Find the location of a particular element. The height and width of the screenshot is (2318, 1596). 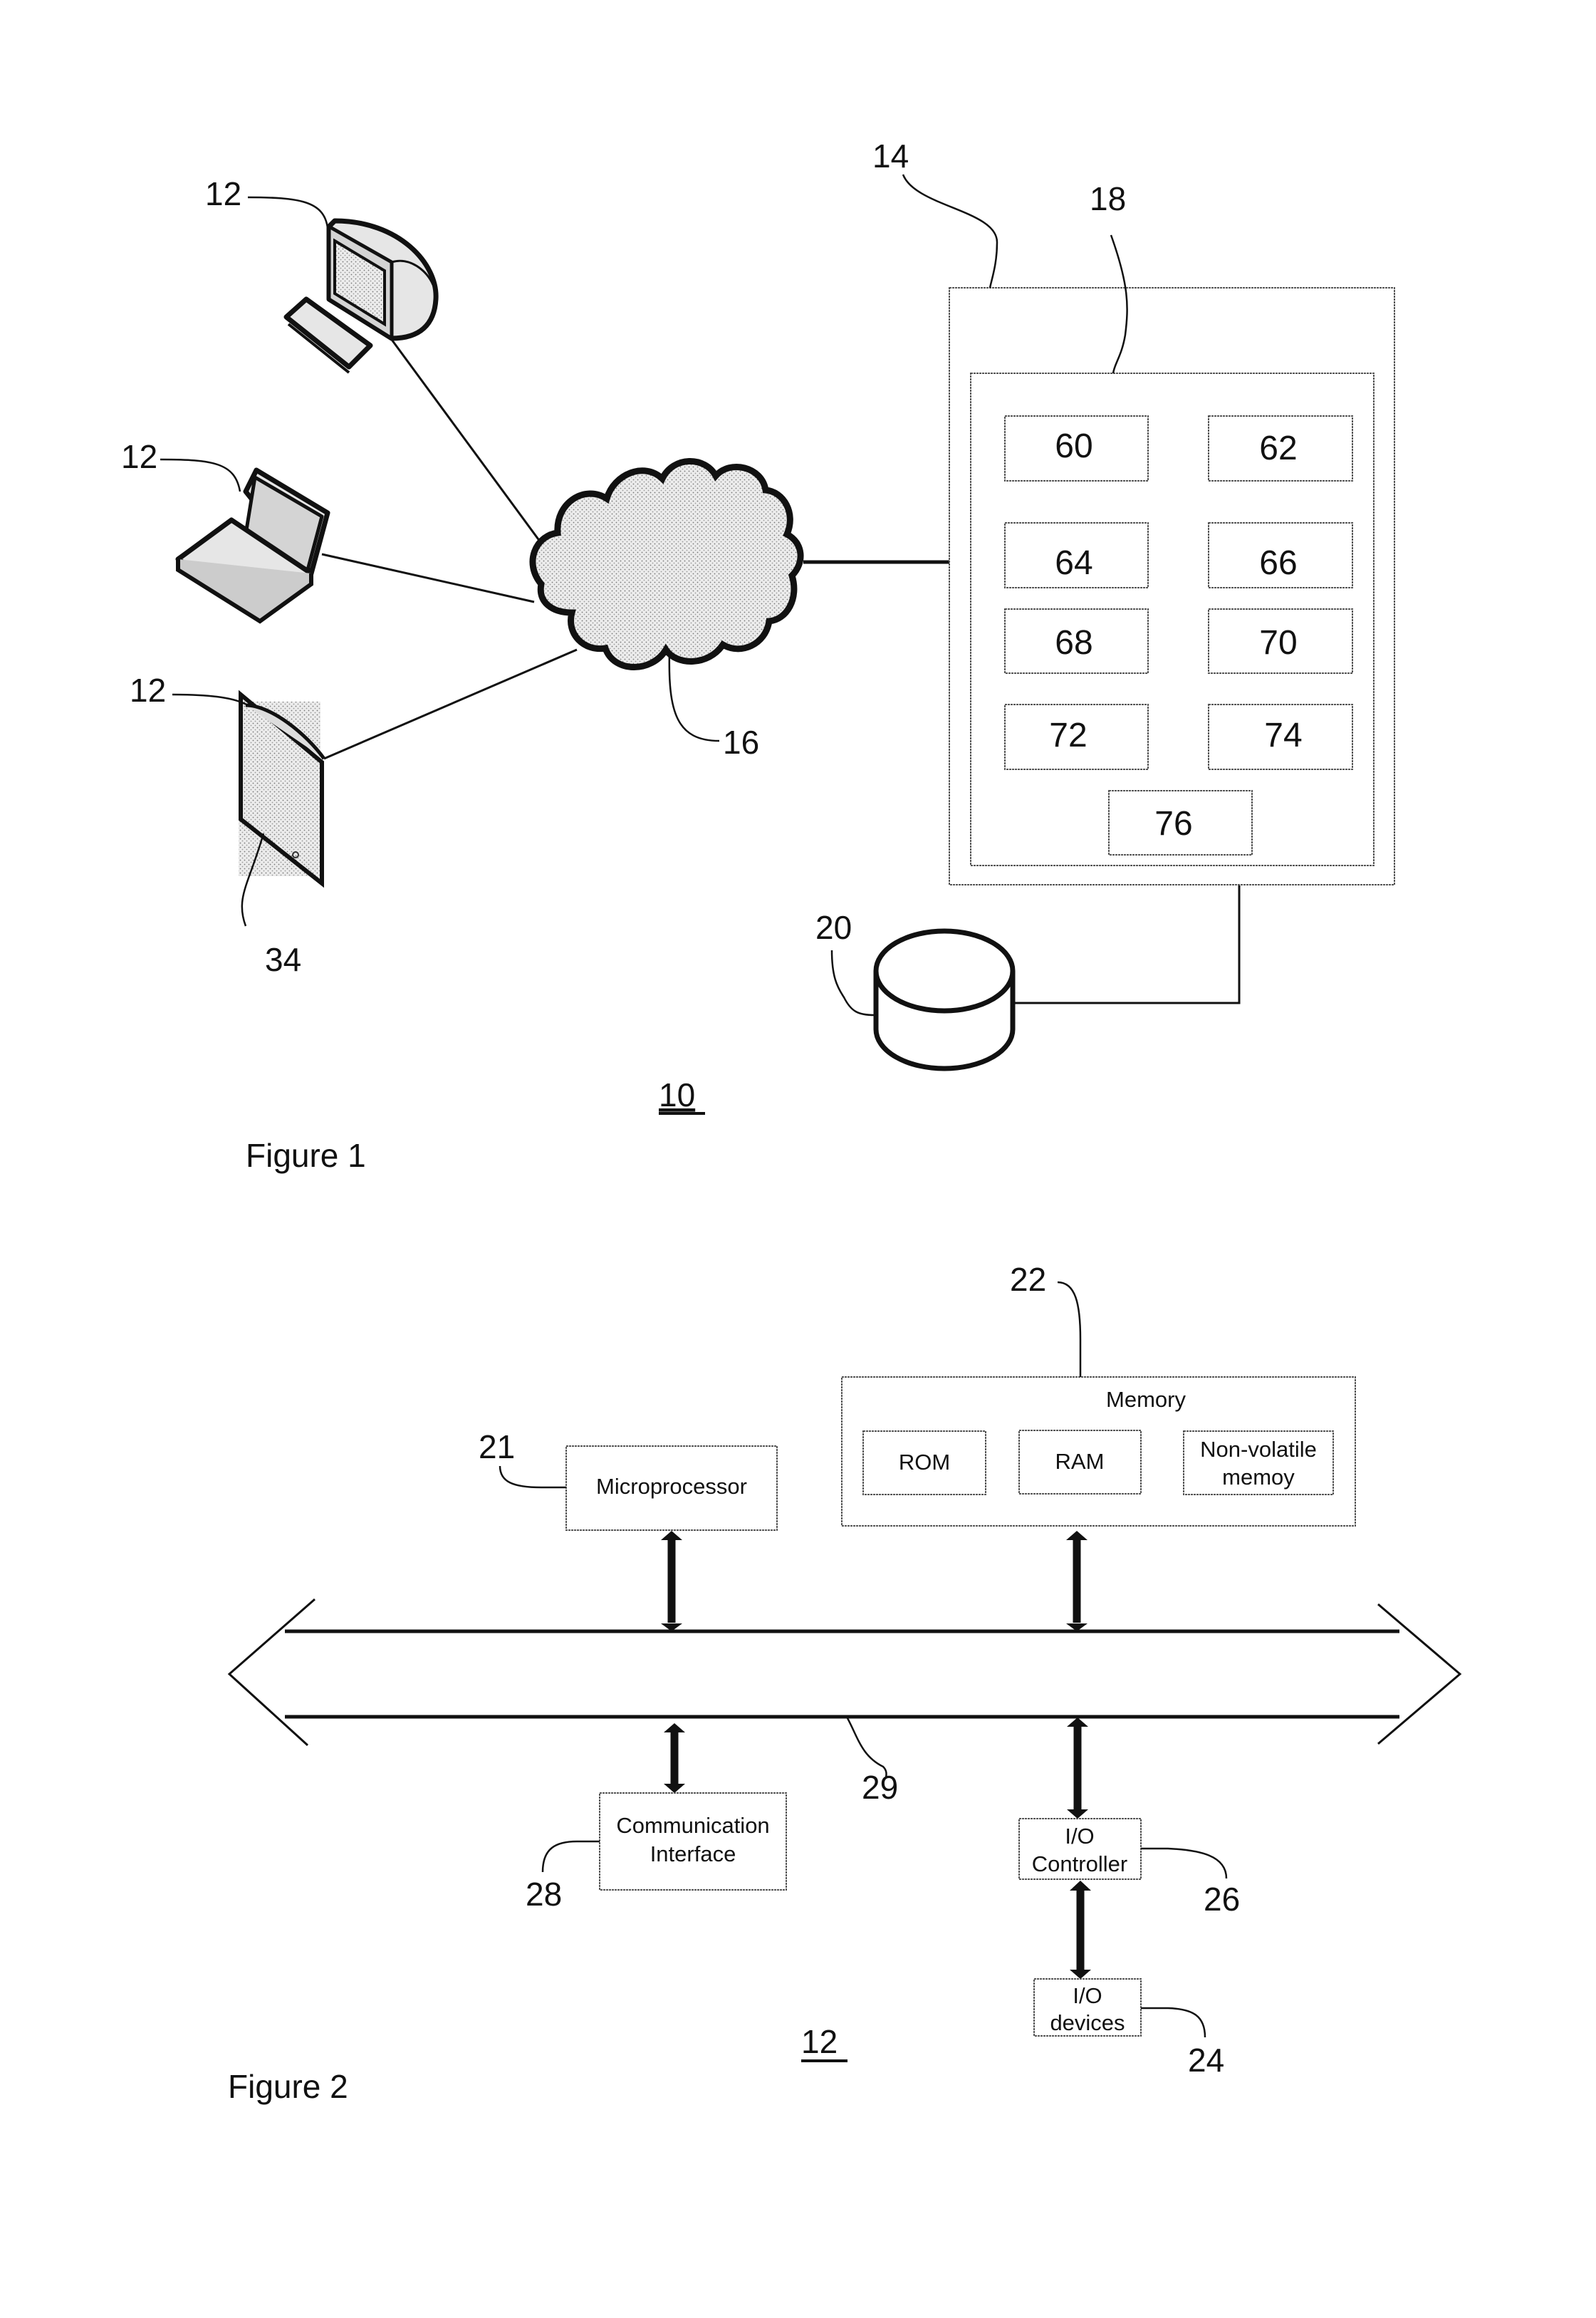

module-68: 68 is located at coordinates (1076, 641).